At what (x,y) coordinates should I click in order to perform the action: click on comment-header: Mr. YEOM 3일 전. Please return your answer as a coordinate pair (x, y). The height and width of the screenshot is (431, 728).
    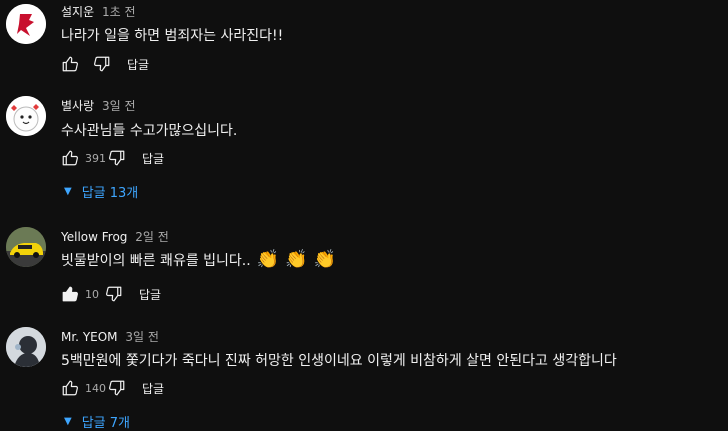
    Looking at the image, I should click on (110, 336).